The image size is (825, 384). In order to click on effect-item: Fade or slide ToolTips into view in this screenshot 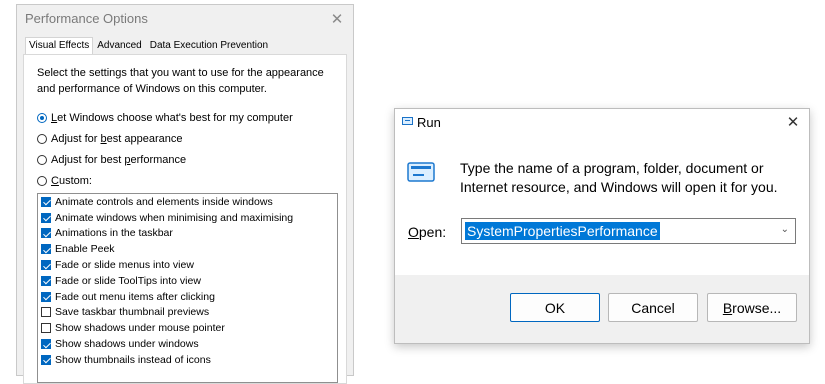, I will do `click(187, 281)`.